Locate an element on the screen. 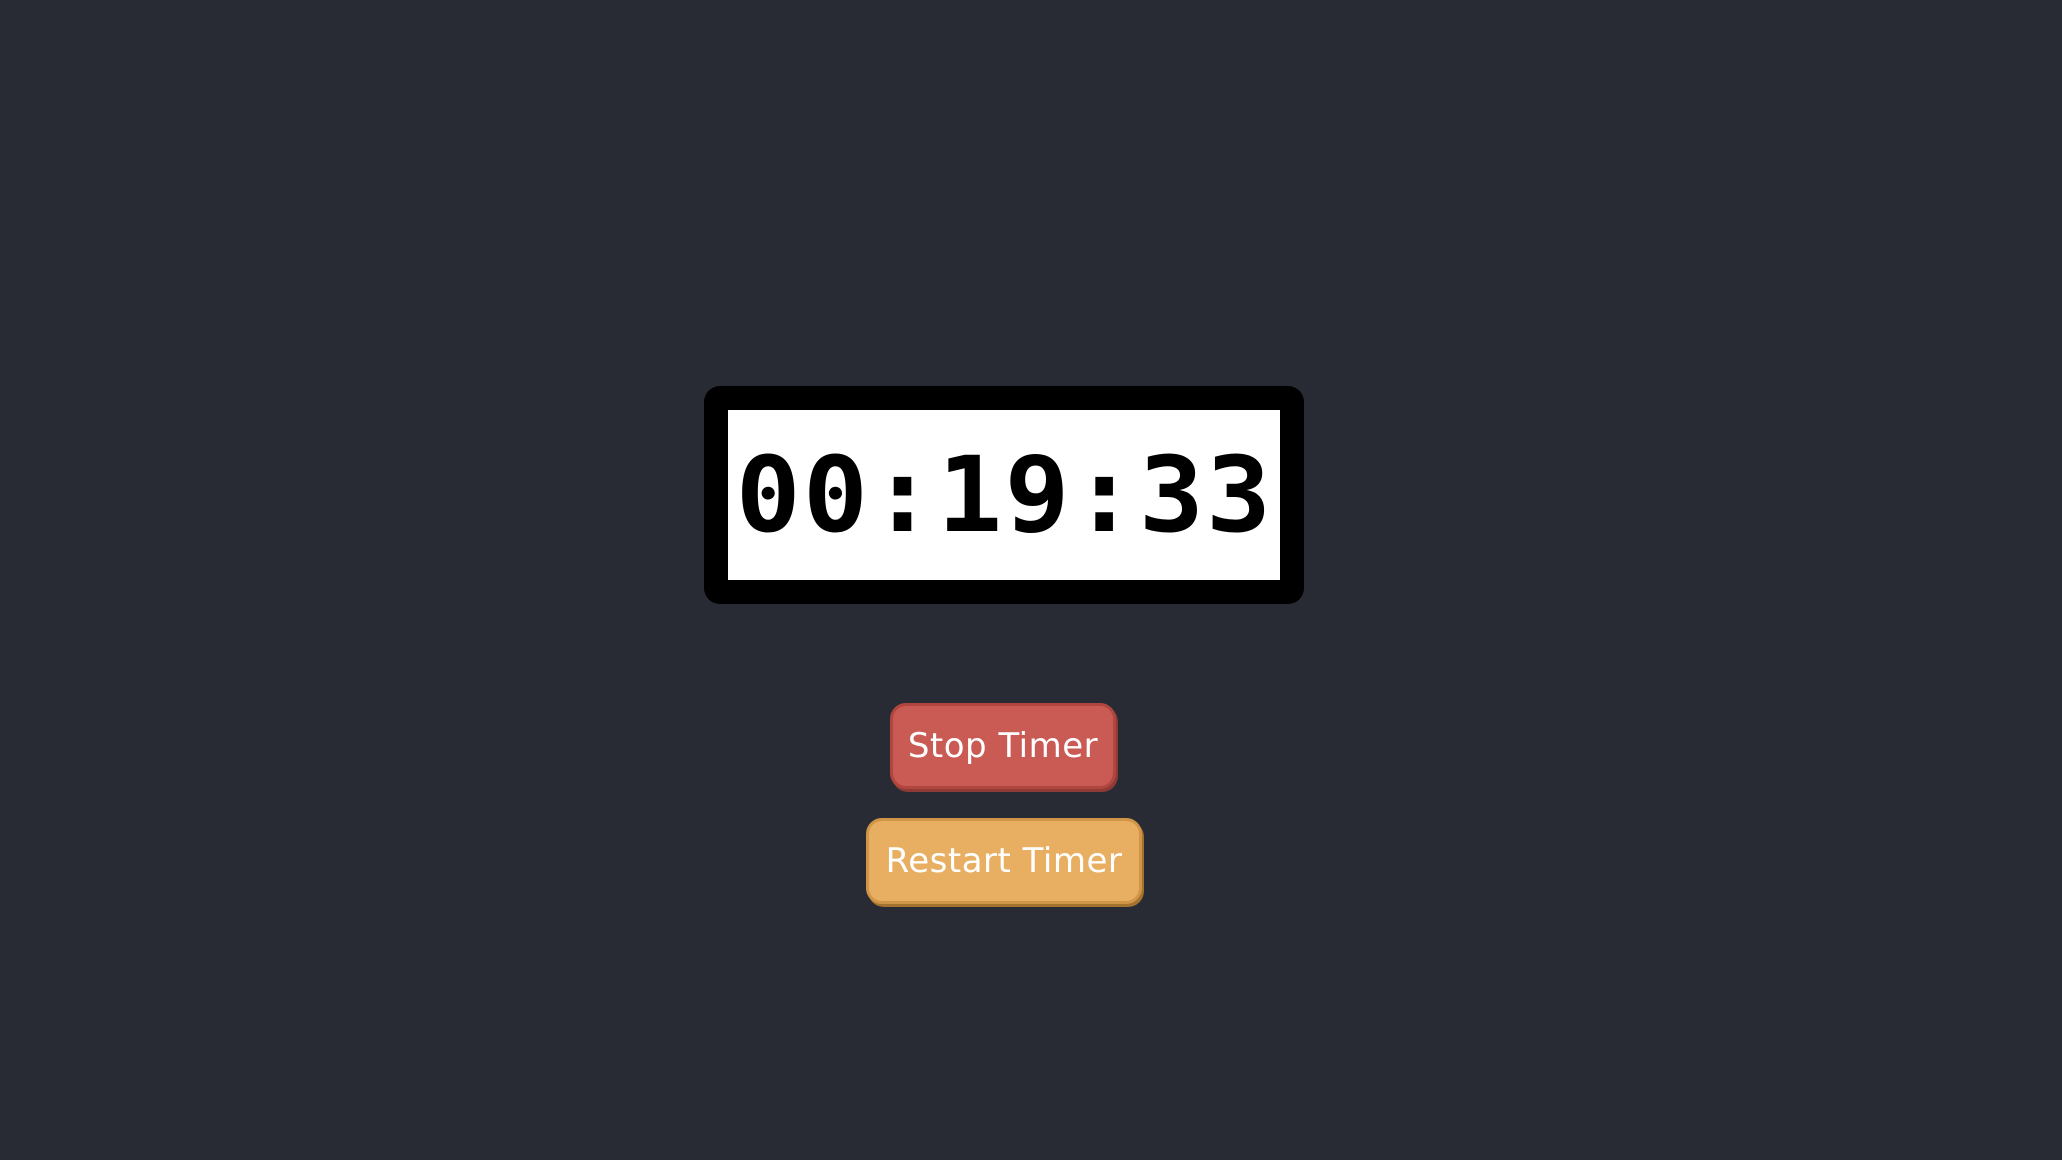 This screenshot has height=1160, width=2062. timer-frame: 00:19:33 is located at coordinates (1004, 495).